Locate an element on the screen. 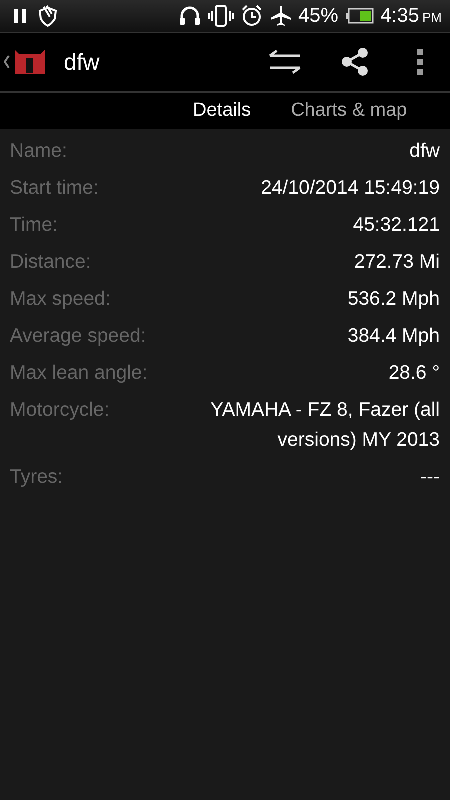  share-icon is located at coordinates (355, 62).